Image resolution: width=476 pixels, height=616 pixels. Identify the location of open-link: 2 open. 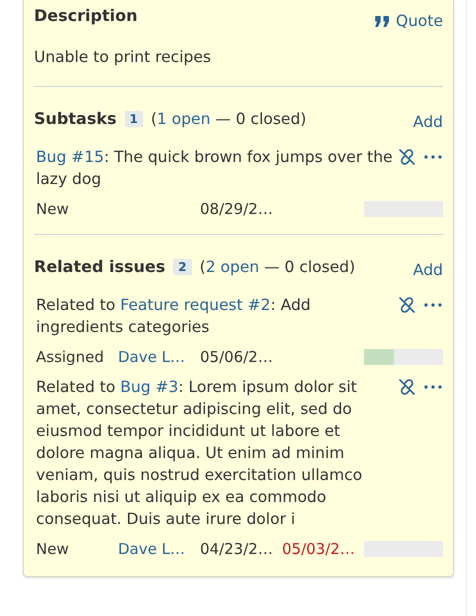
(233, 267).